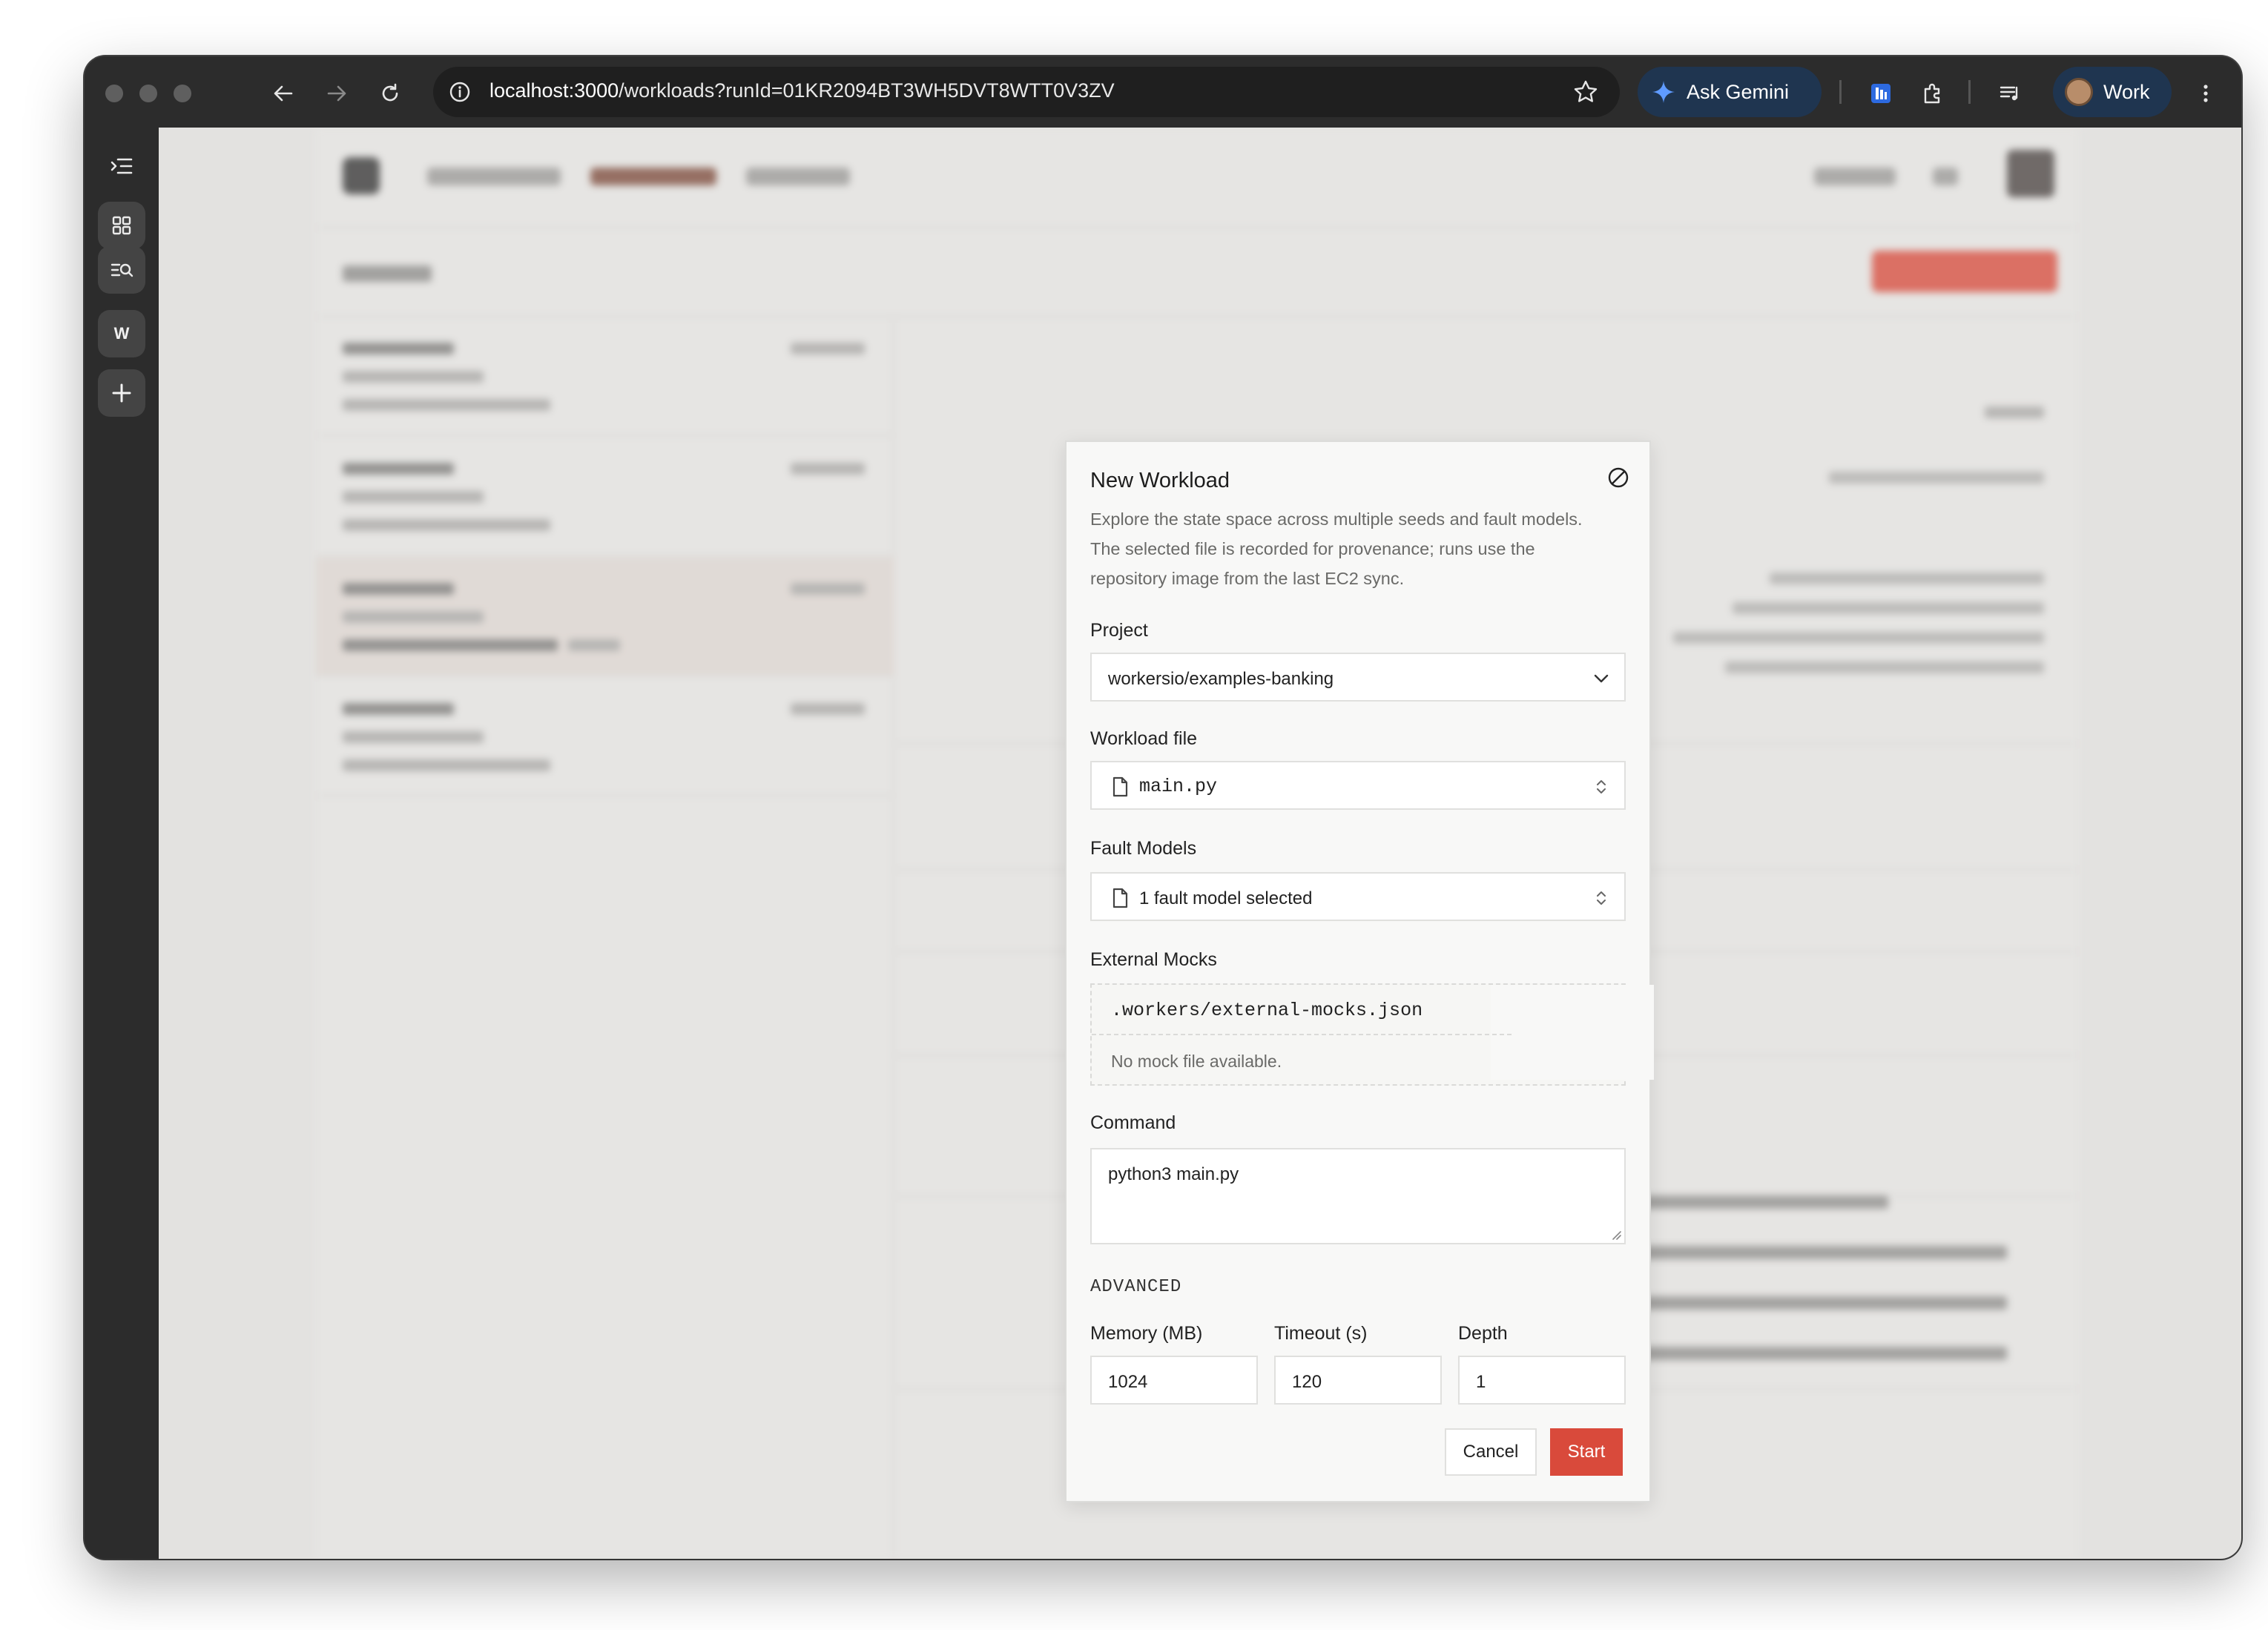 The image size is (2268, 1630). What do you see at coordinates (1267, 1010) in the screenshot?
I see `external-mocks-path: .workers/external-mocks.json` at bounding box center [1267, 1010].